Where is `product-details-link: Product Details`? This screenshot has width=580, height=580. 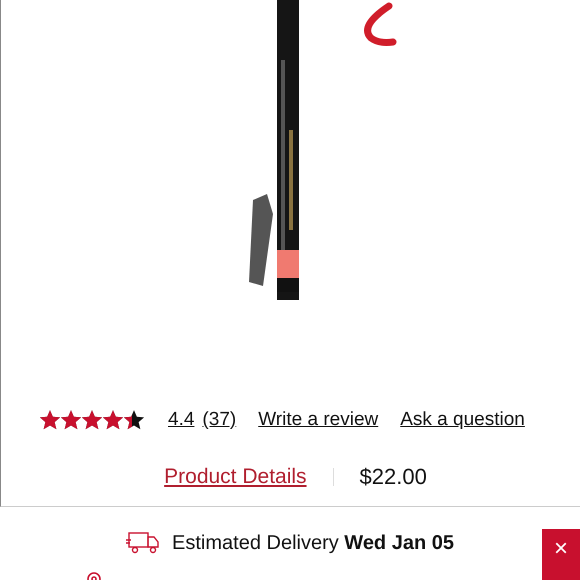 product-details-link: Product Details is located at coordinates (235, 477).